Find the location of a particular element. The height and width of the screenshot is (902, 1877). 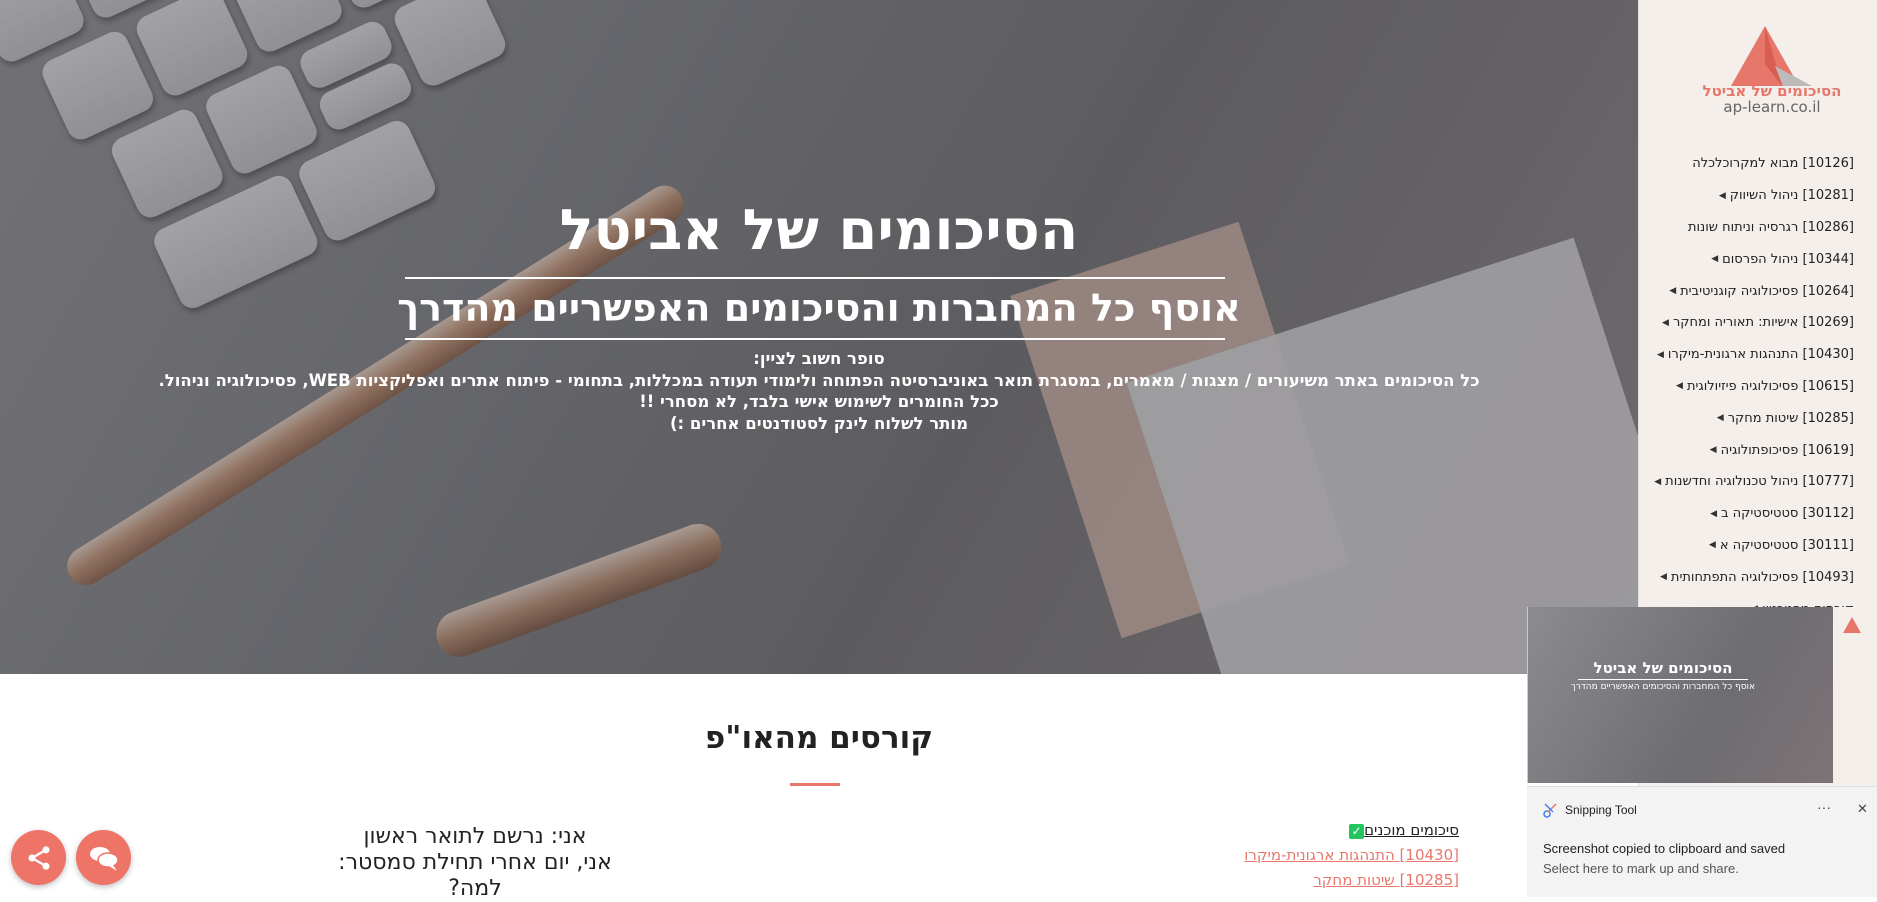

title-divider-top is located at coordinates (815, 278).